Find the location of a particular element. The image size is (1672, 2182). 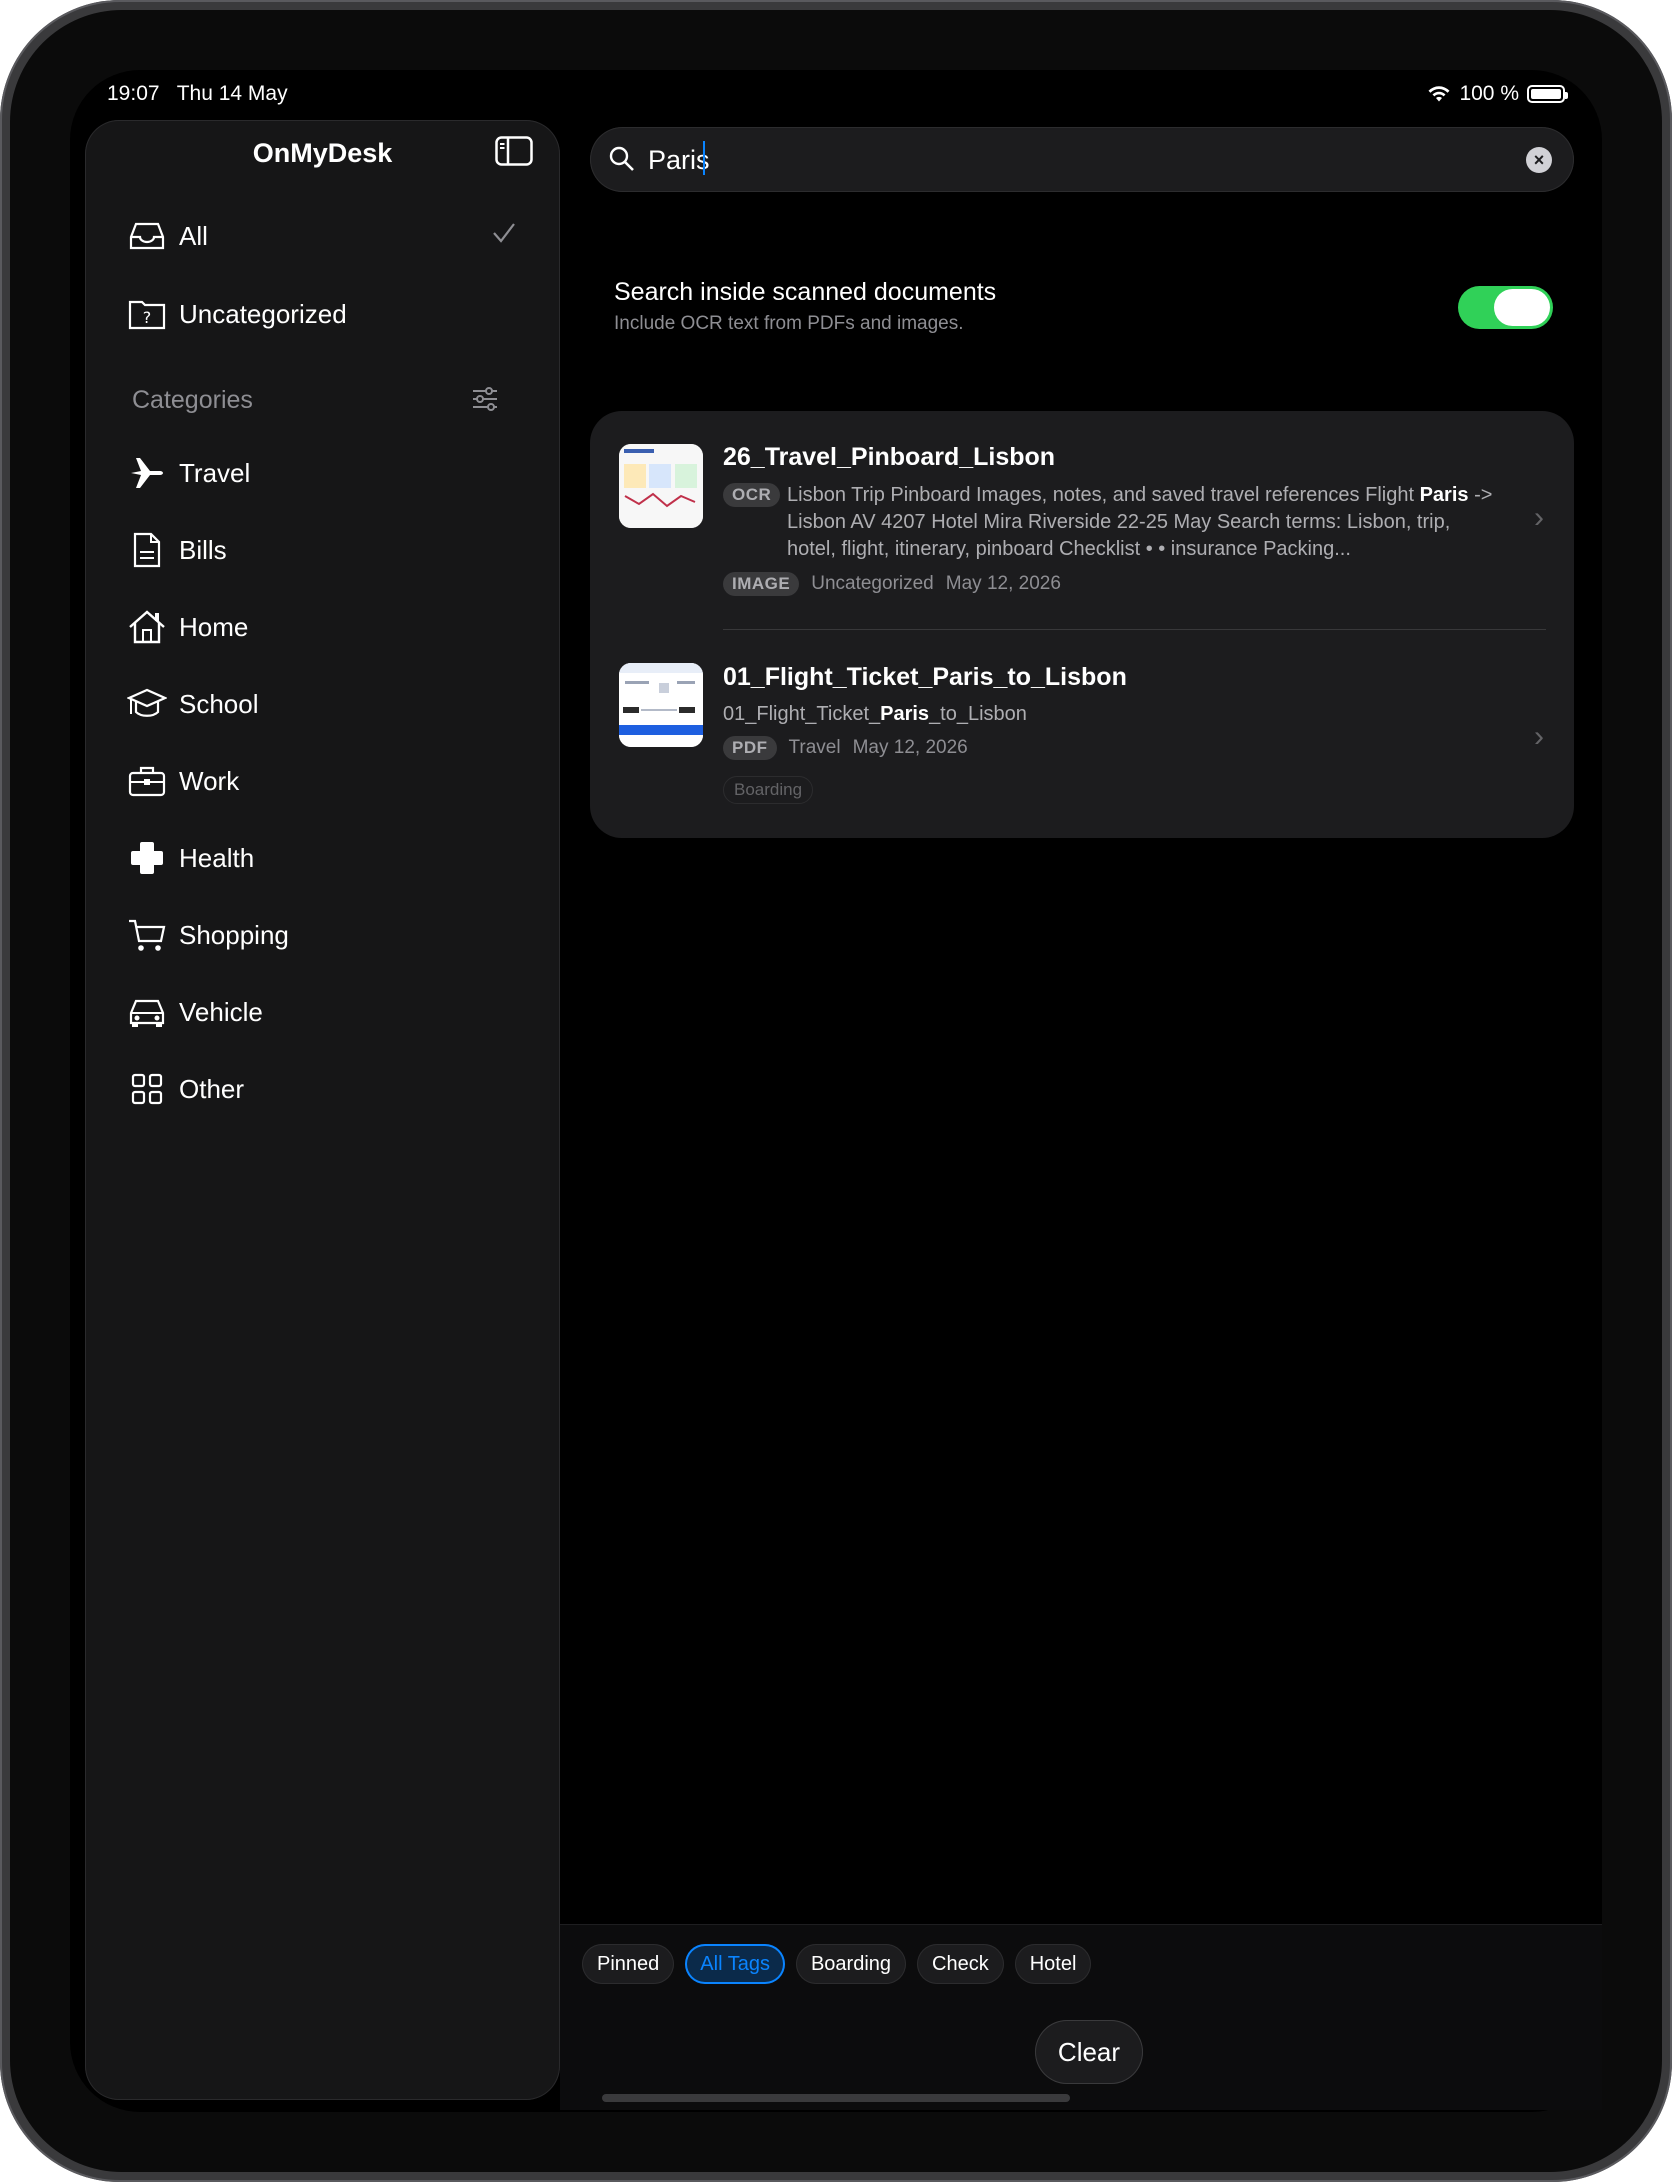

result-meta: PDF Travel May 12, 2026 is located at coordinates (845, 748).